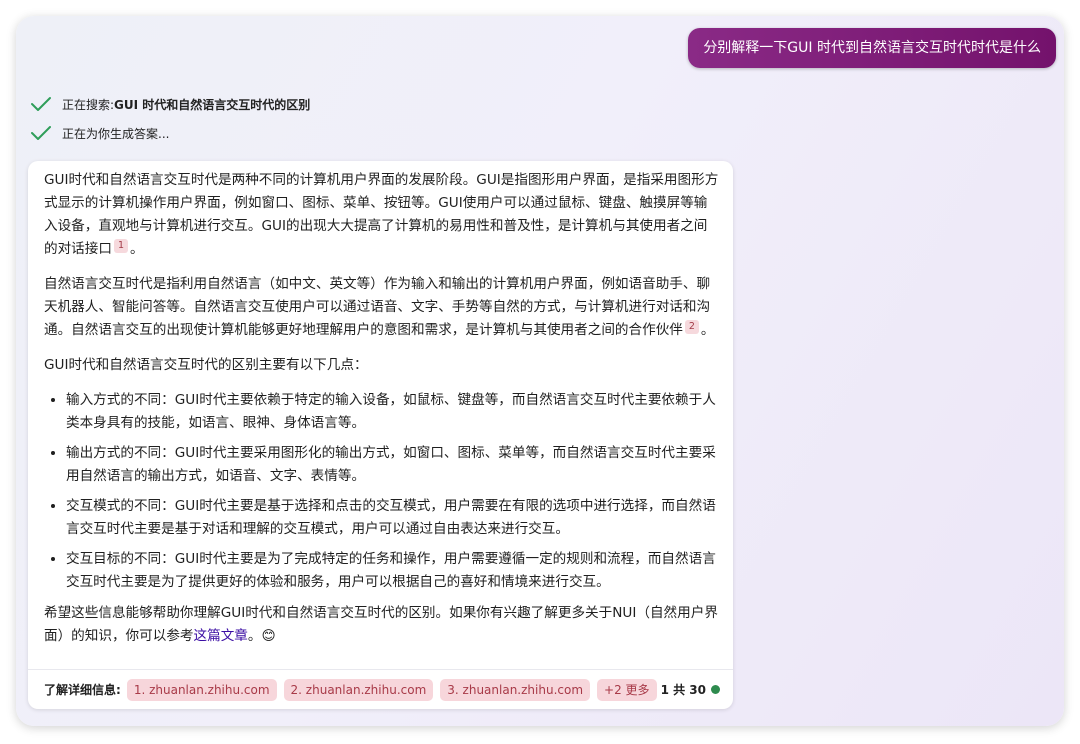 This screenshot has width=1080, height=744. Describe the element at coordinates (201, 689) in the screenshot. I see `source-link-1: 1. zhuanlan.zhihu.com` at that location.